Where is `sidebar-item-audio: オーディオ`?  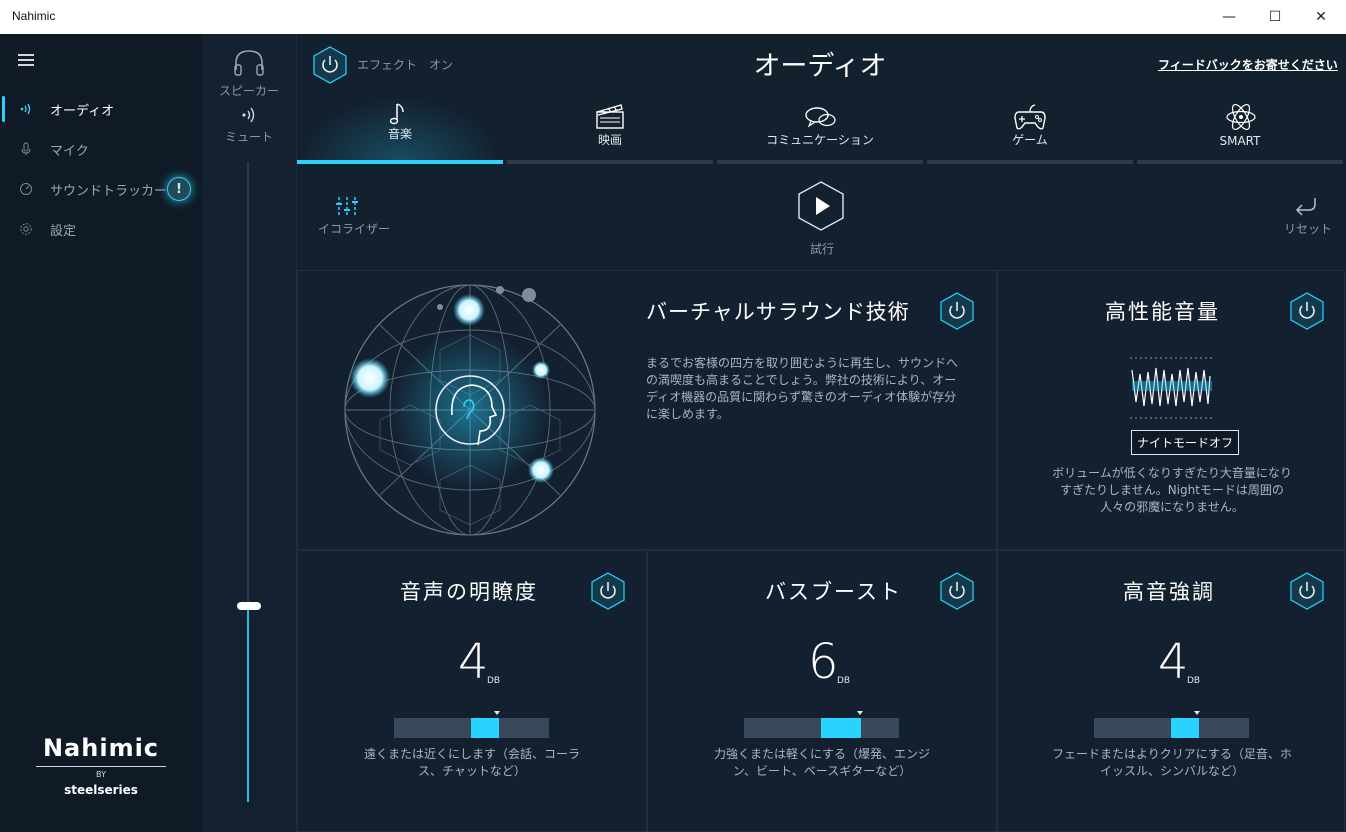
sidebar-item-audio: オーディオ is located at coordinates (101, 109).